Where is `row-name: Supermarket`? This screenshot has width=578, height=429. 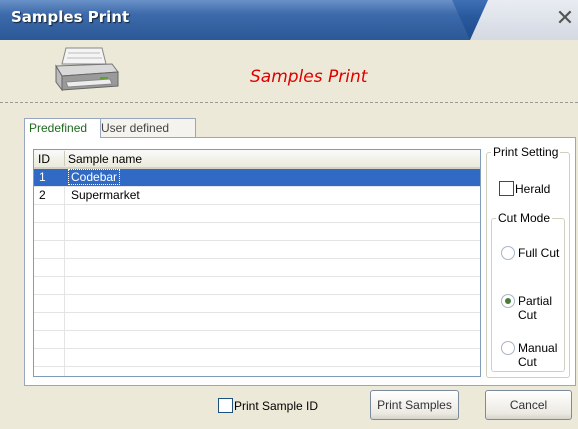
row-name: Supermarket is located at coordinates (105, 195).